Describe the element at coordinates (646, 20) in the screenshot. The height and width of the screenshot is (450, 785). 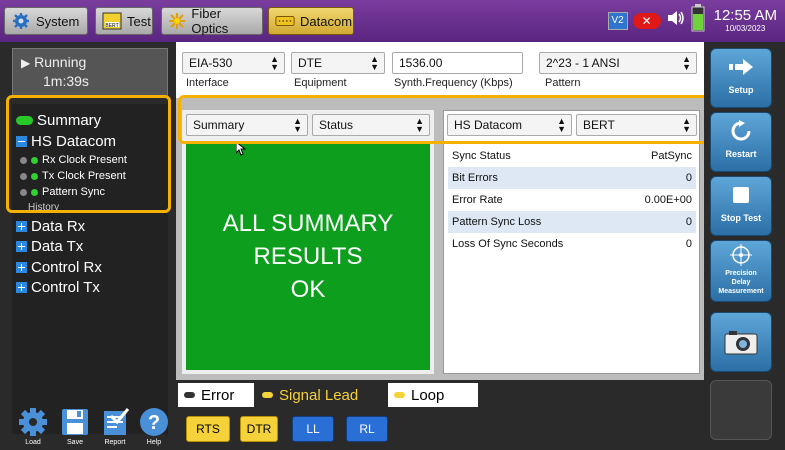
I see `alarm-x-icon: ✕` at that location.